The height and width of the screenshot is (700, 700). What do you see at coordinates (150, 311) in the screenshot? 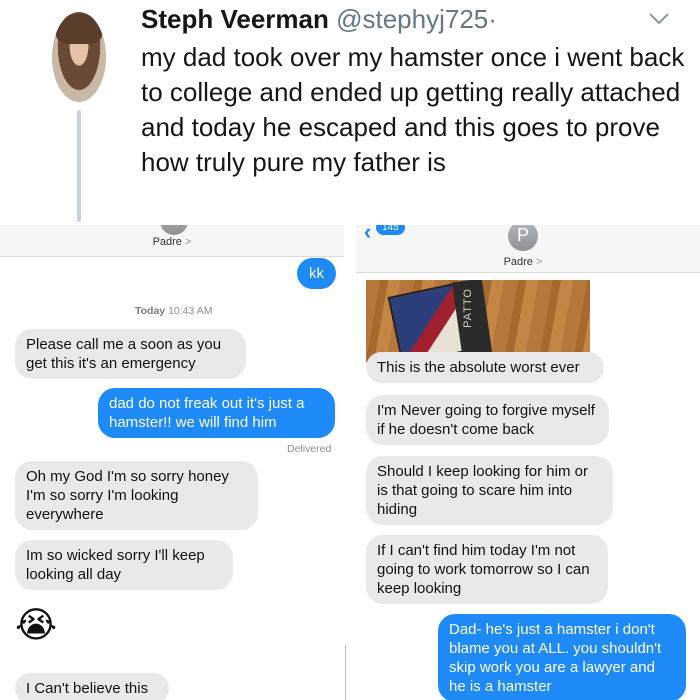
I see `timestamp-day: Today` at bounding box center [150, 311].